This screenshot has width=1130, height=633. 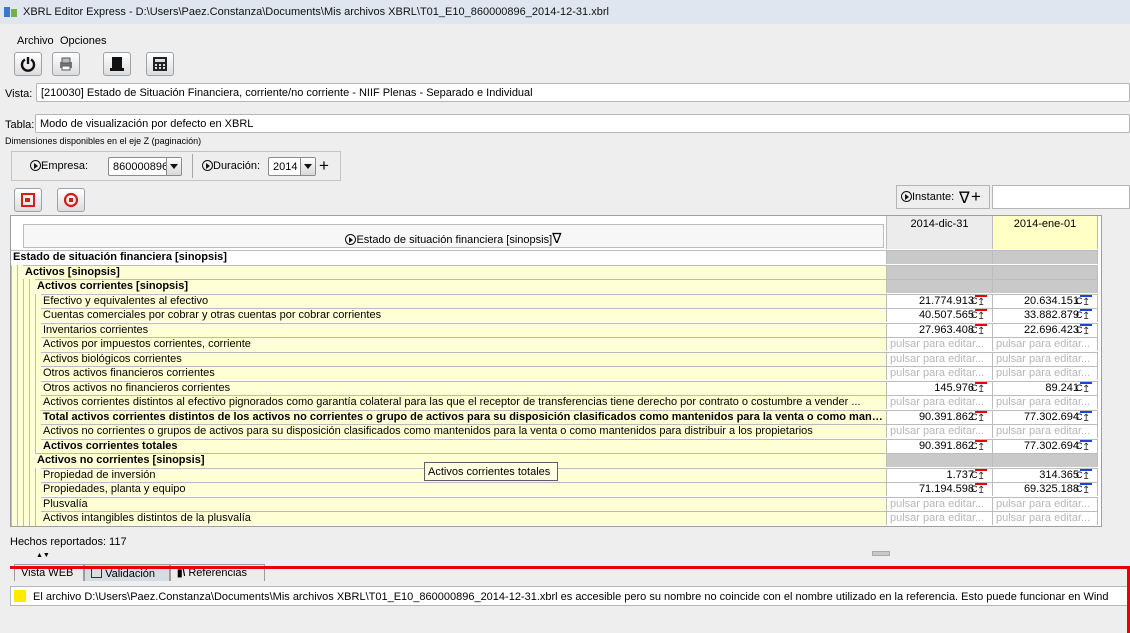 I want to click on value-cell: 21.774.913 C ↥, so click(x=939, y=300).